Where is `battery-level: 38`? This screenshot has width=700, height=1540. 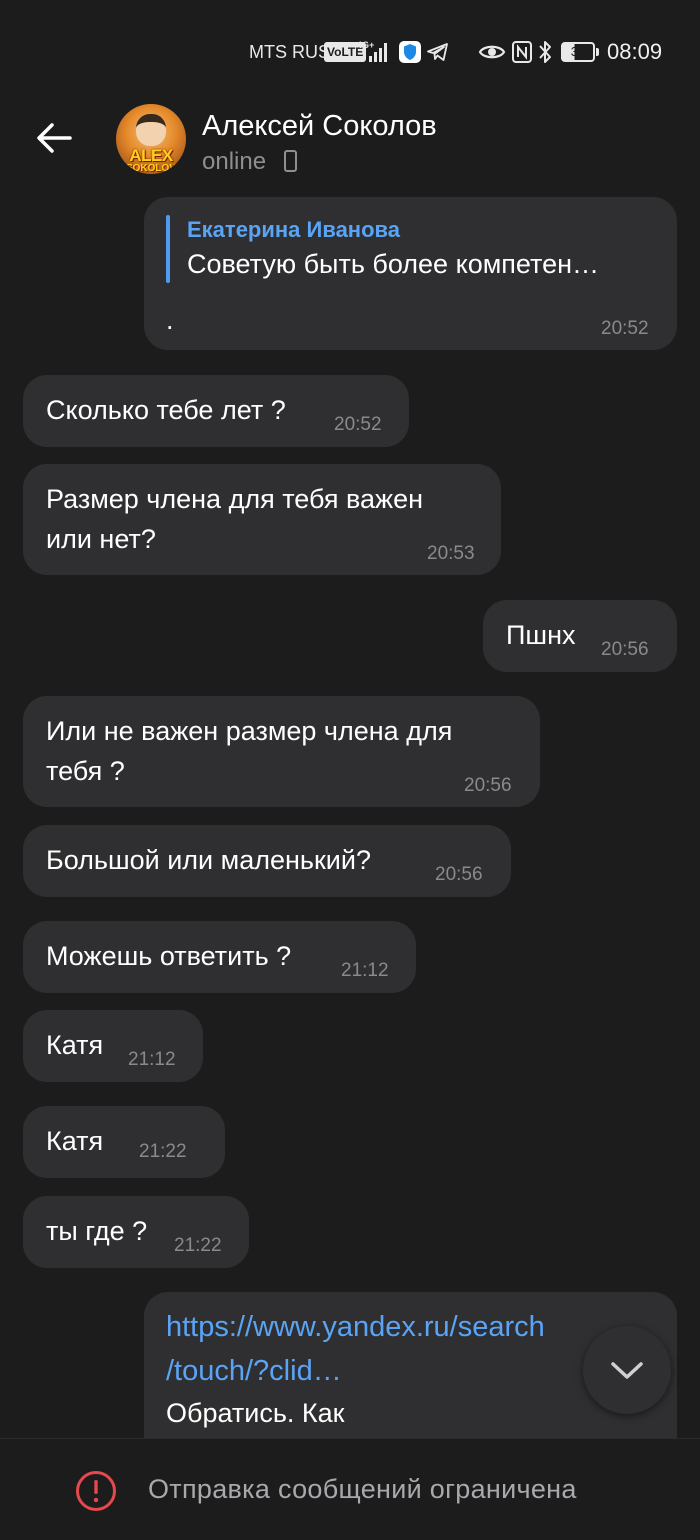 battery-level: 38 is located at coordinates (578, 51).